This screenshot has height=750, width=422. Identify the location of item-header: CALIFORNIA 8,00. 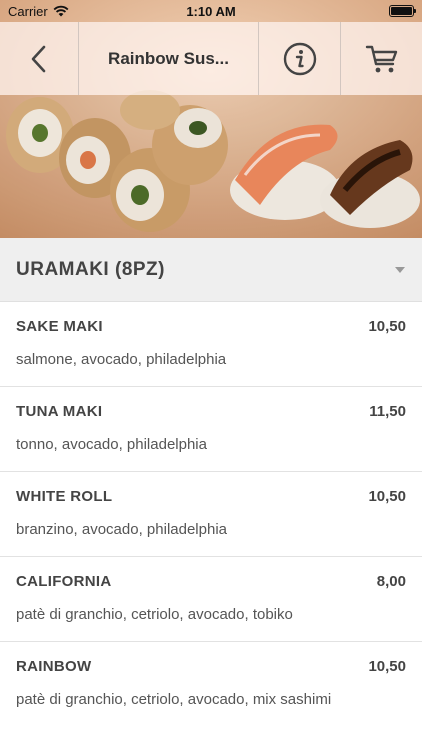
(211, 581).